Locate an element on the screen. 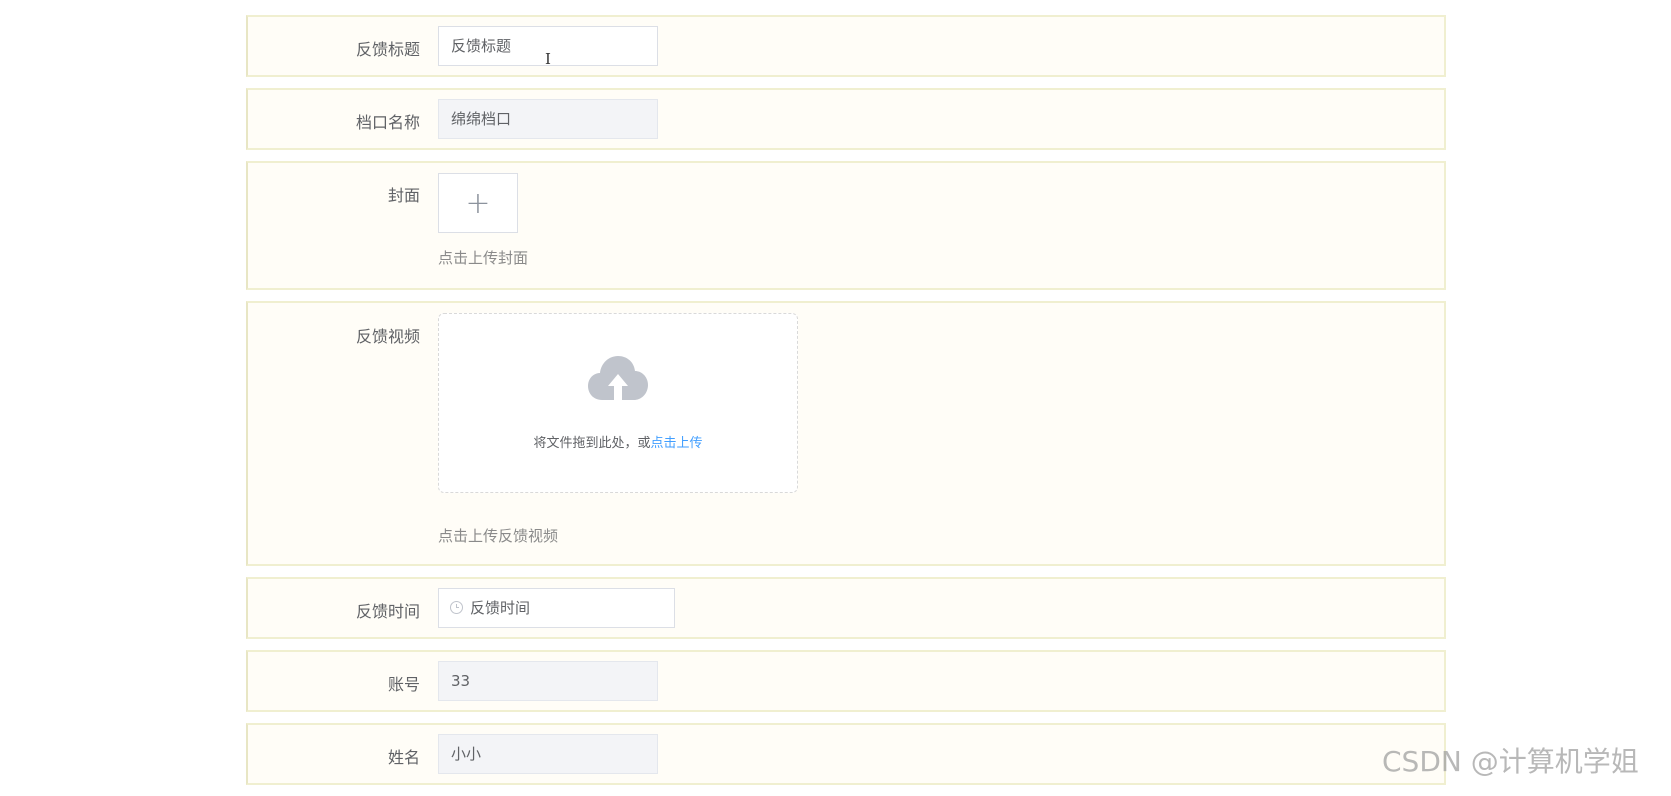  text-cursor-icon: I is located at coordinates (548, 59).